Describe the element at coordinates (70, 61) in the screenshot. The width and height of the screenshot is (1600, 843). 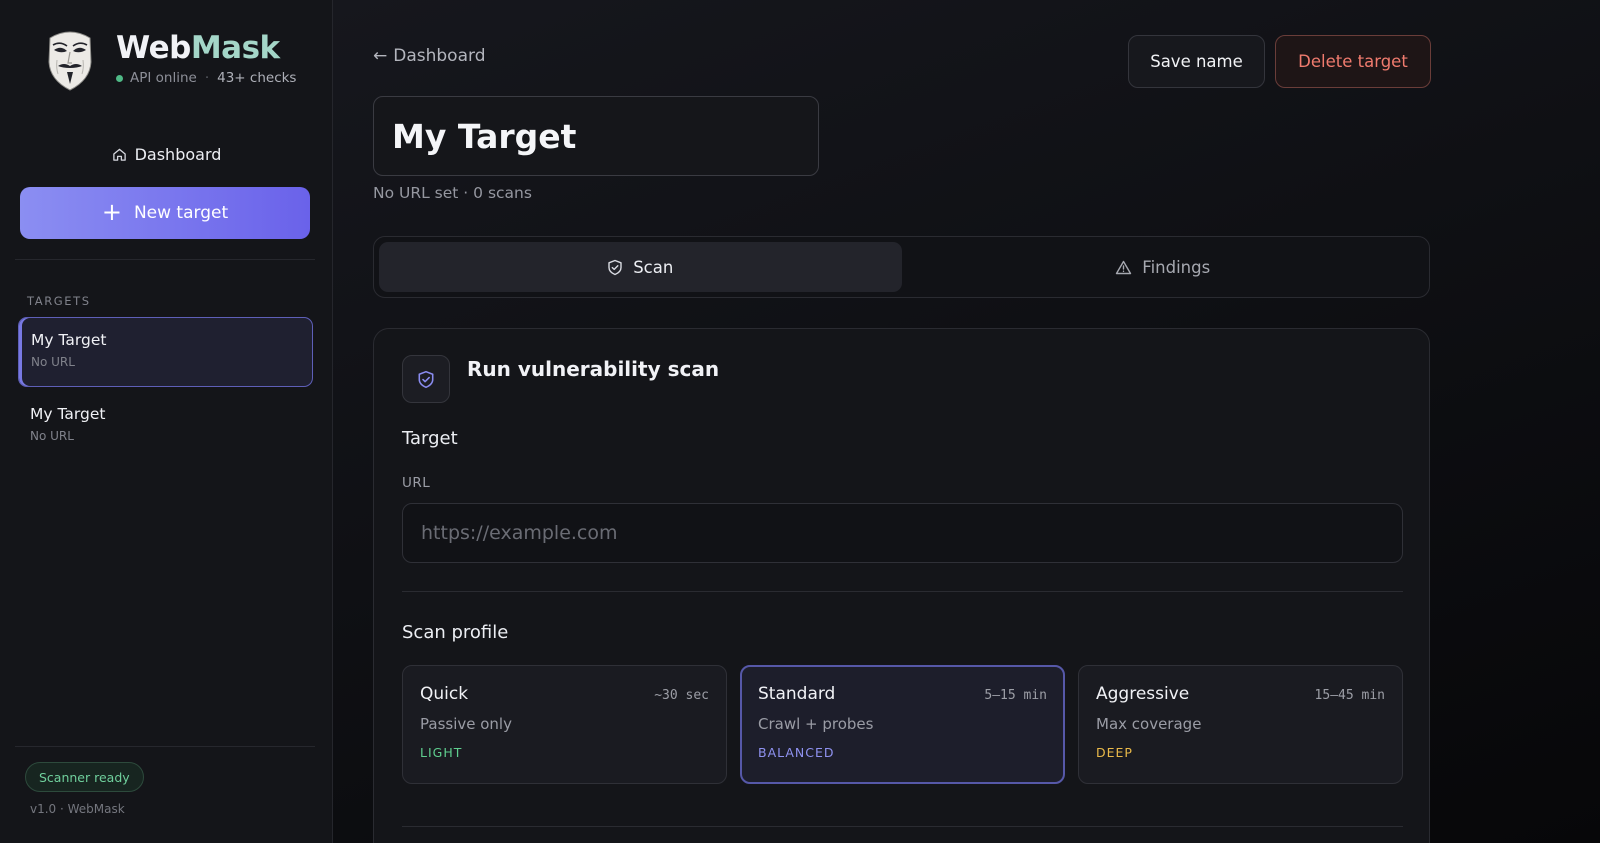
I see `mask-logo-icon` at that location.